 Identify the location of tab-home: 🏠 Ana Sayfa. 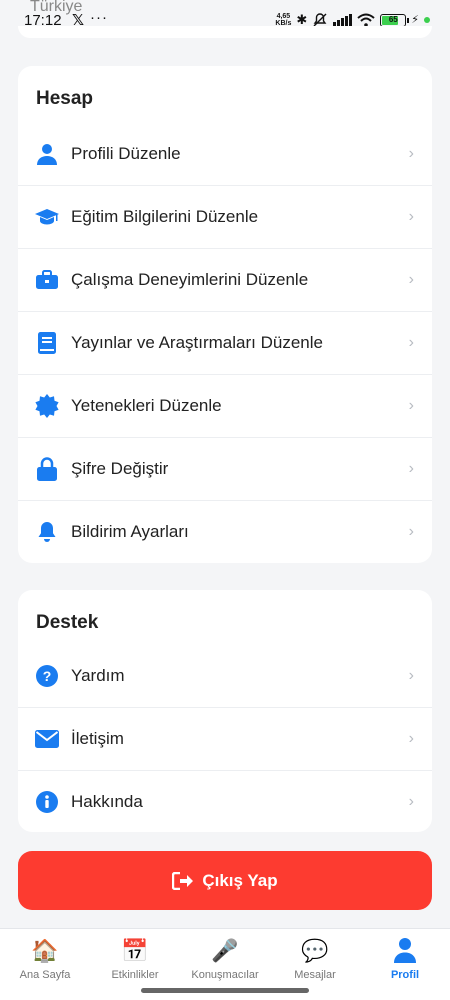
(45, 961).